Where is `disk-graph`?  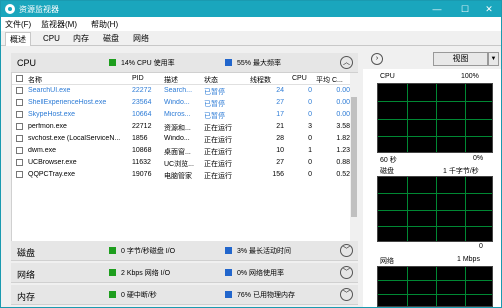 disk-graph is located at coordinates (435, 209).